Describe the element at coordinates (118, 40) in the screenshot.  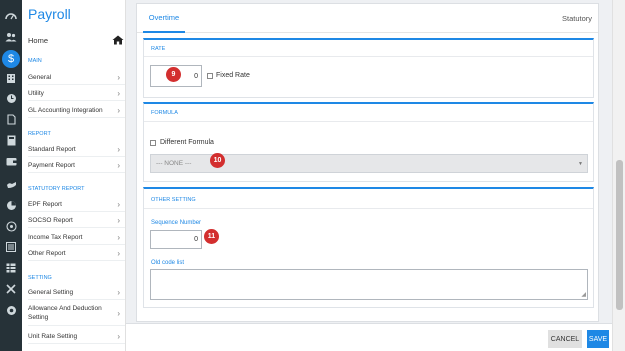
I see `home-icon` at that location.